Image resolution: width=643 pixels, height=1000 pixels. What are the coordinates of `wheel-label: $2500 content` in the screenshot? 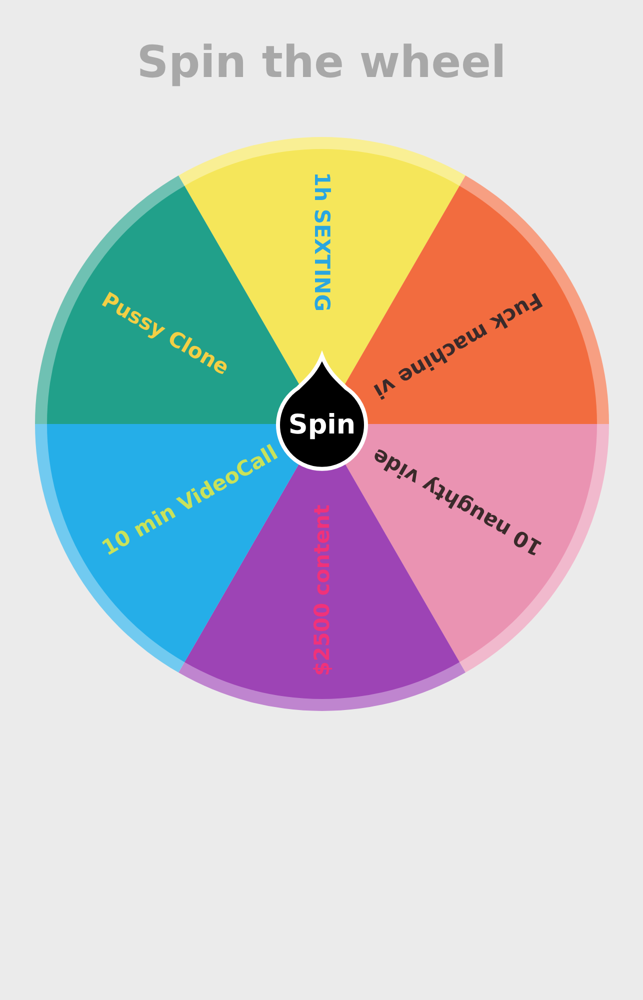 It's located at (322, 590).